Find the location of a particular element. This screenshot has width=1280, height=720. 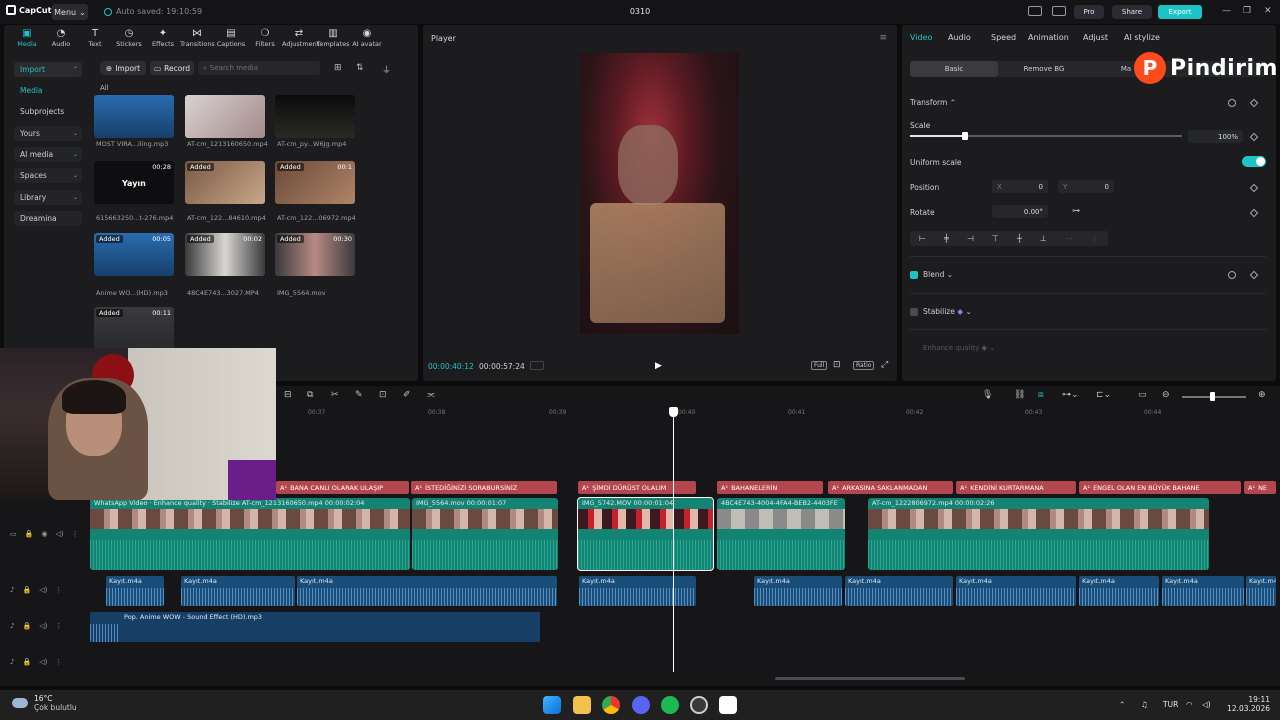

tool-audio: ◔ Audio is located at coordinates (61, 41).